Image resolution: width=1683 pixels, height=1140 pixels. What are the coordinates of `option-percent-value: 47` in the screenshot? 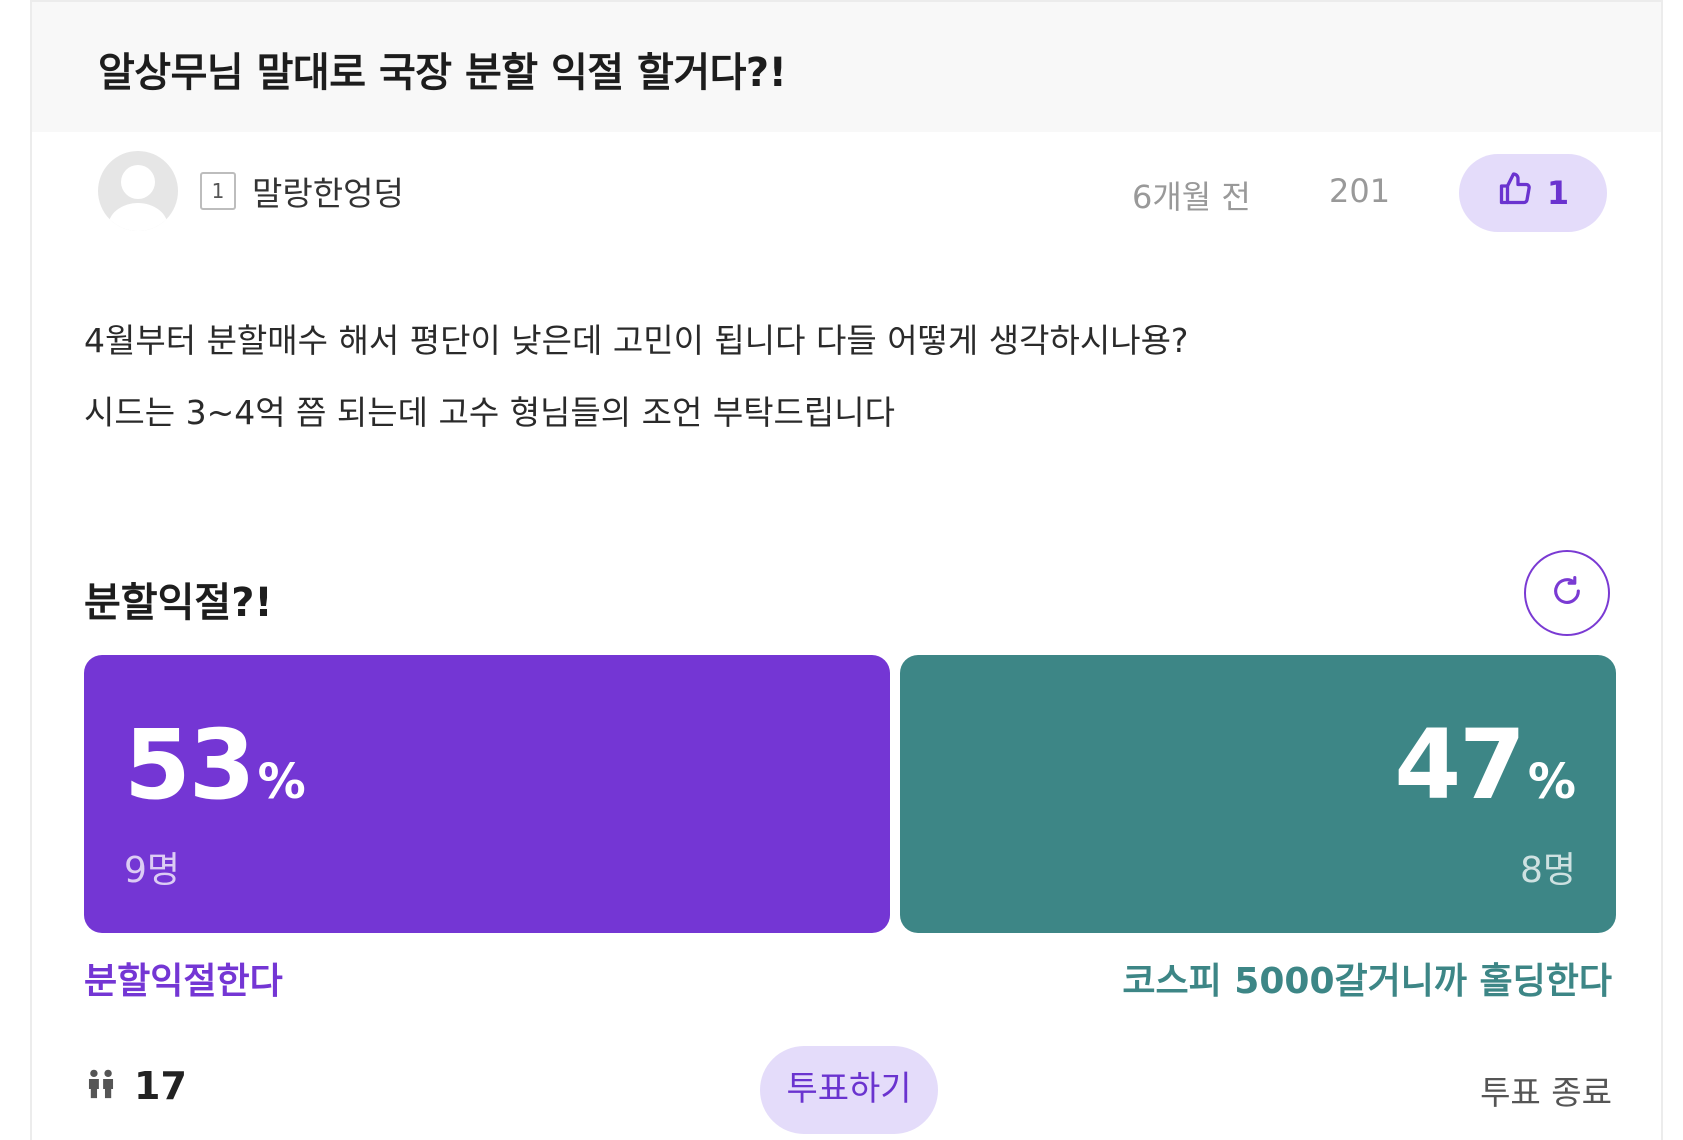 It's located at (1460, 765).